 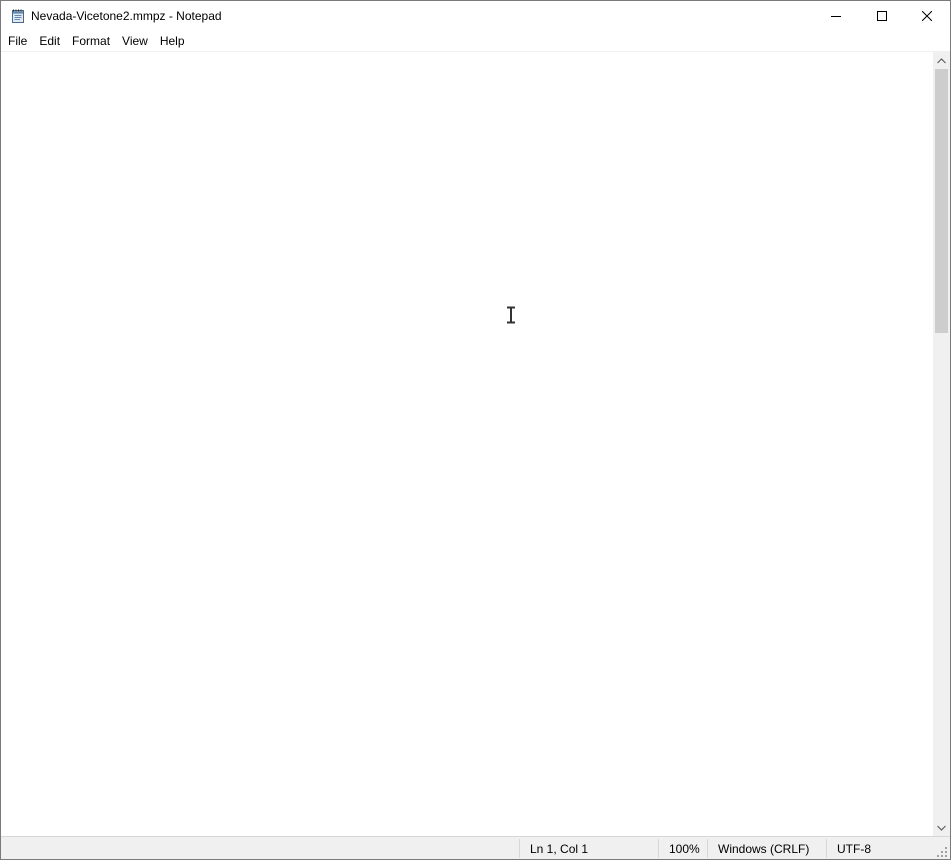 I want to click on status-zoom: 100%, so click(x=684, y=849).